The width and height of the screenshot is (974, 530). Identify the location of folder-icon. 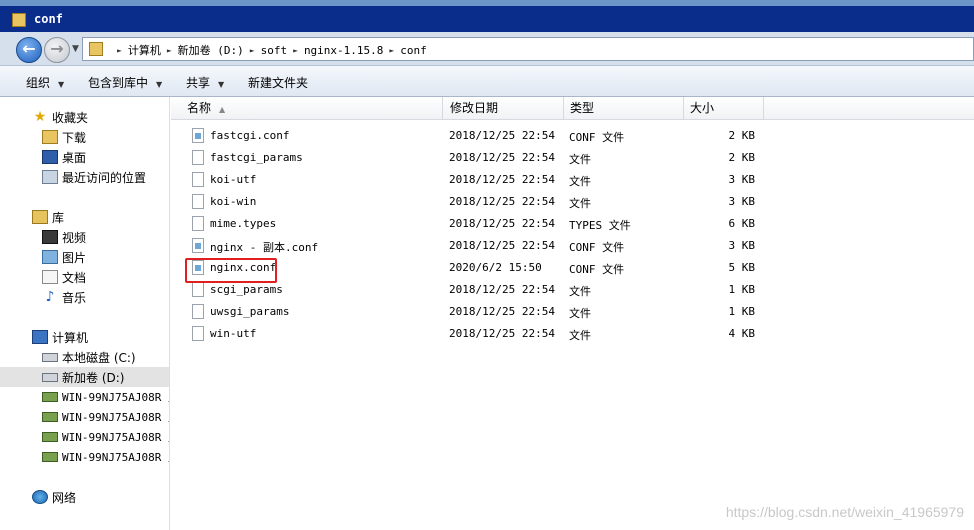
(96, 49).